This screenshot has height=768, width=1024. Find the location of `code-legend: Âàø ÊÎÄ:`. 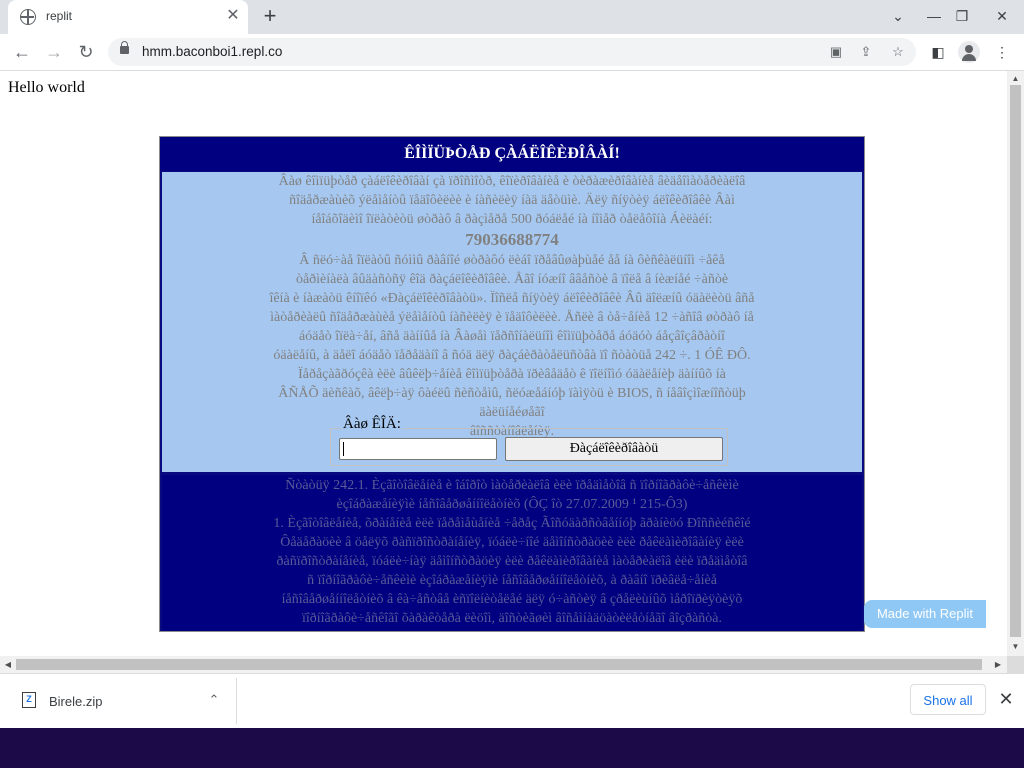

code-legend: Âàø ÊÎÄ: is located at coordinates (372, 424).